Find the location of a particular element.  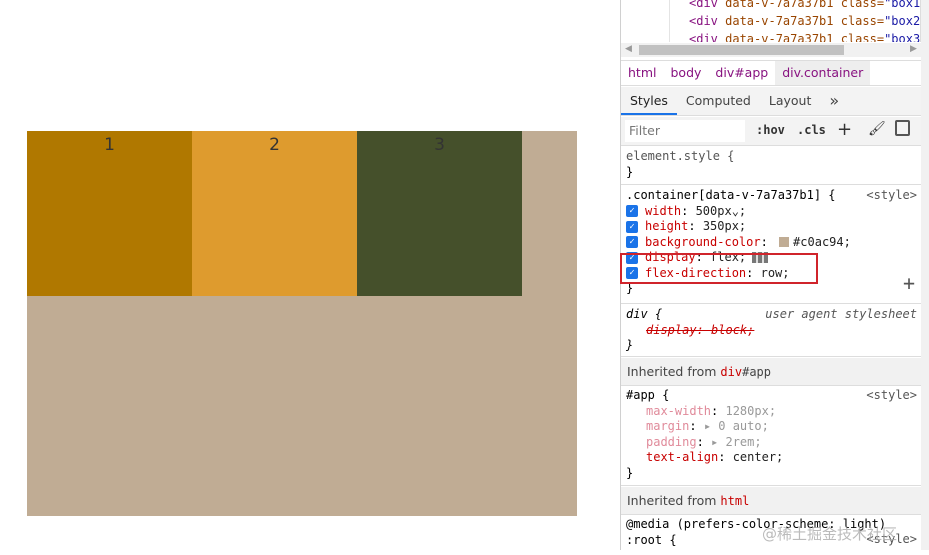

paint-brush-icon: 🖌 is located at coordinates (877, 129).